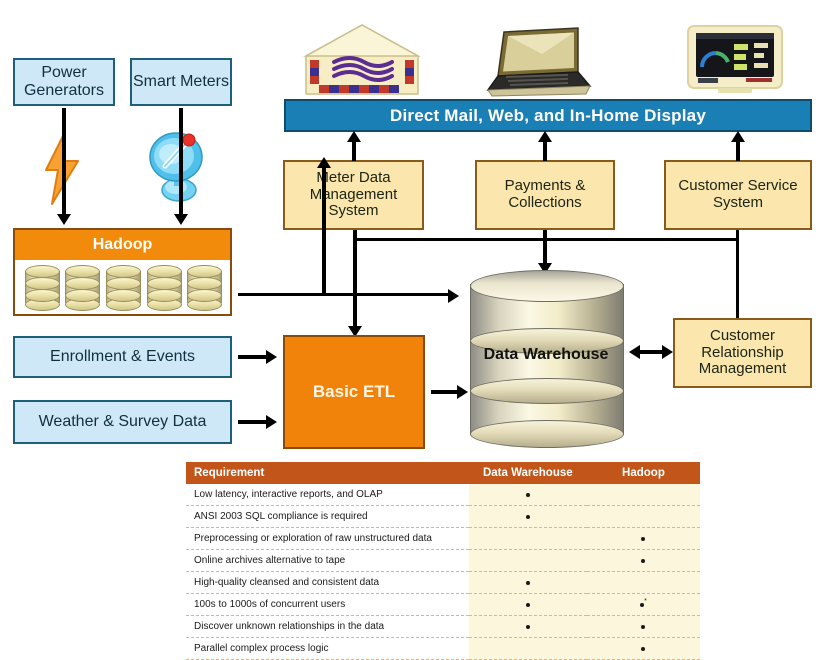 The height and width of the screenshot is (660, 829). What do you see at coordinates (327, 648) in the screenshot?
I see `cell-requirement: Parallel complex process logic` at bounding box center [327, 648].